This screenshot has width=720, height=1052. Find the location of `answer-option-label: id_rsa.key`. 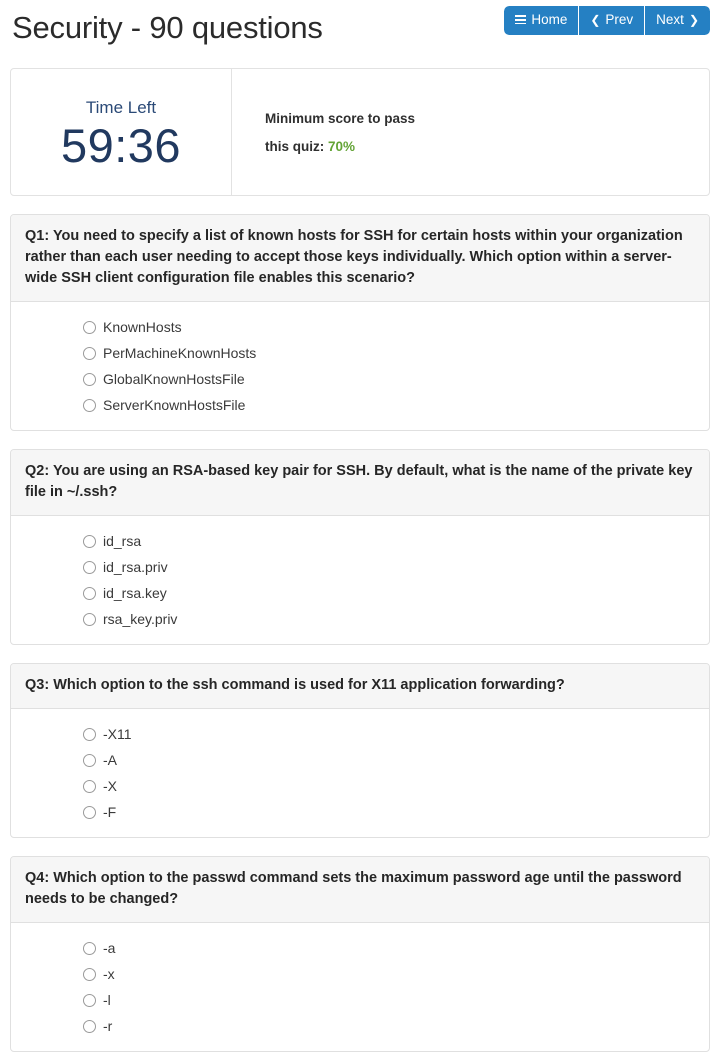

answer-option-label: id_rsa.key is located at coordinates (135, 593).